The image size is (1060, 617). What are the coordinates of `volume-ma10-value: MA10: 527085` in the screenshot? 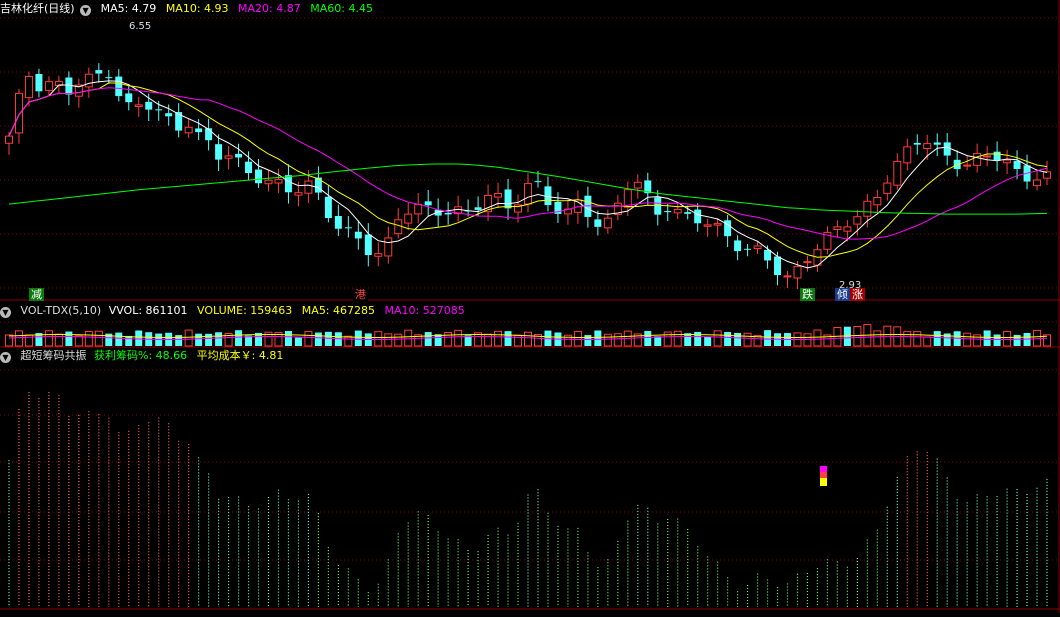 It's located at (424, 310).